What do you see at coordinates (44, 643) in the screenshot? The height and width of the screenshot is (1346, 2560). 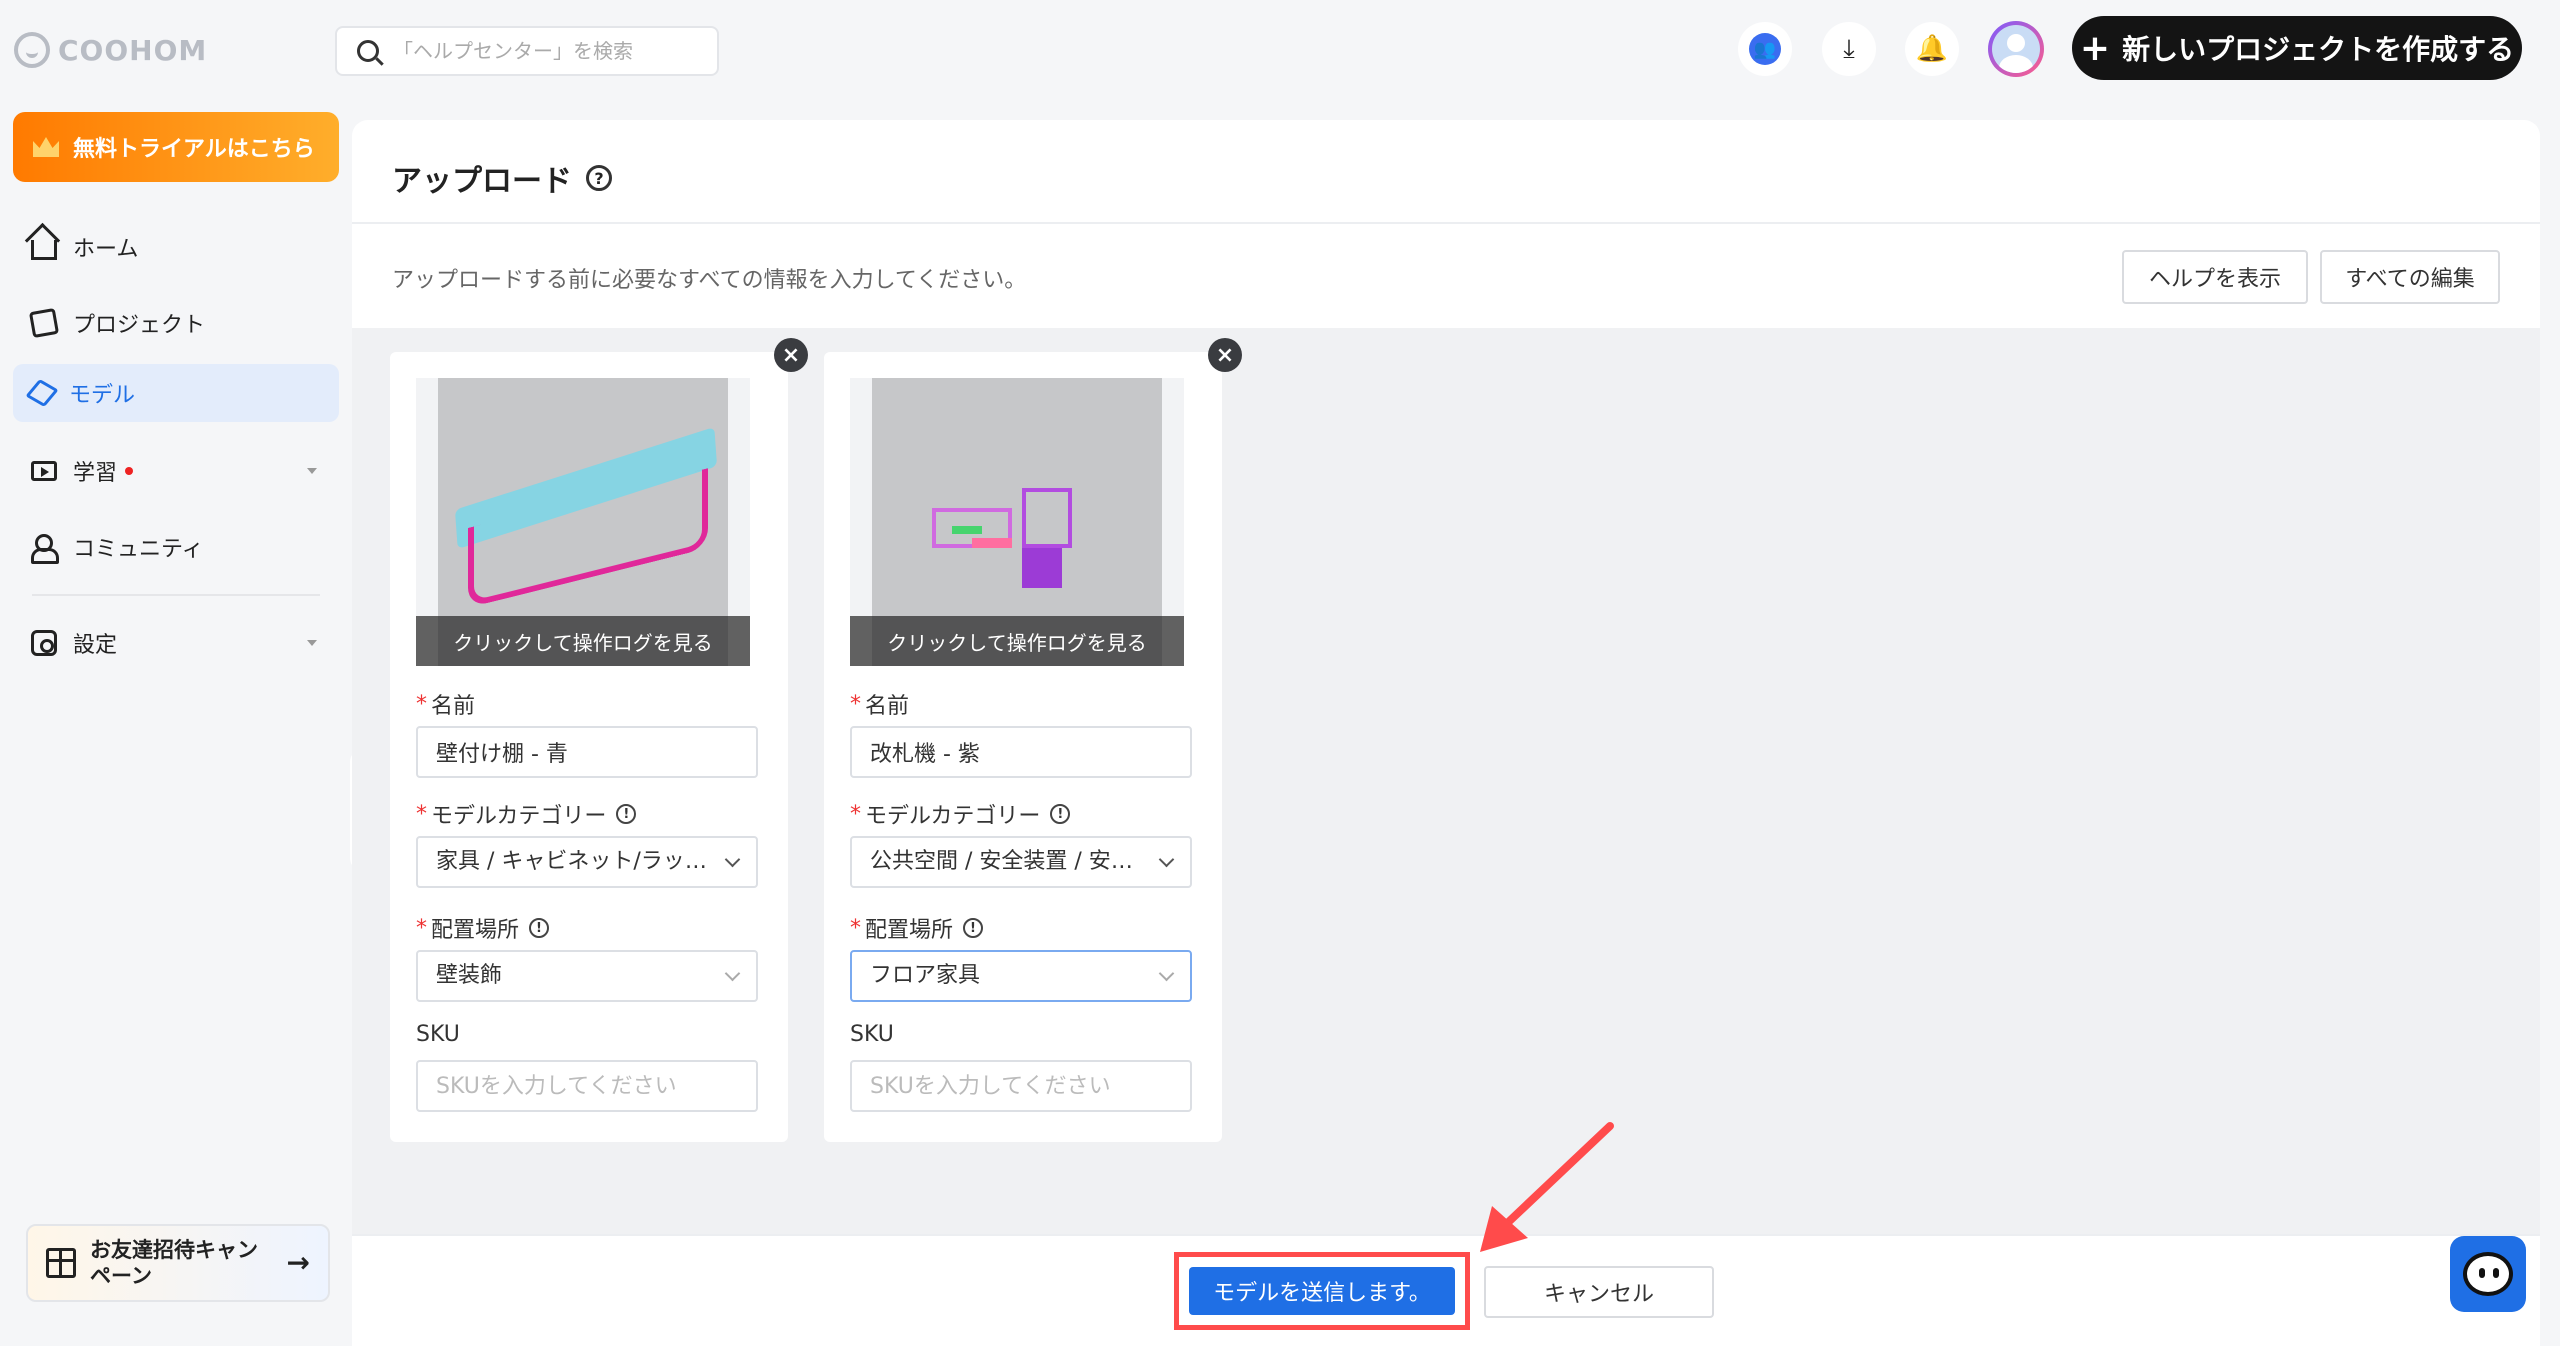 I see `gear-icon` at bounding box center [44, 643].